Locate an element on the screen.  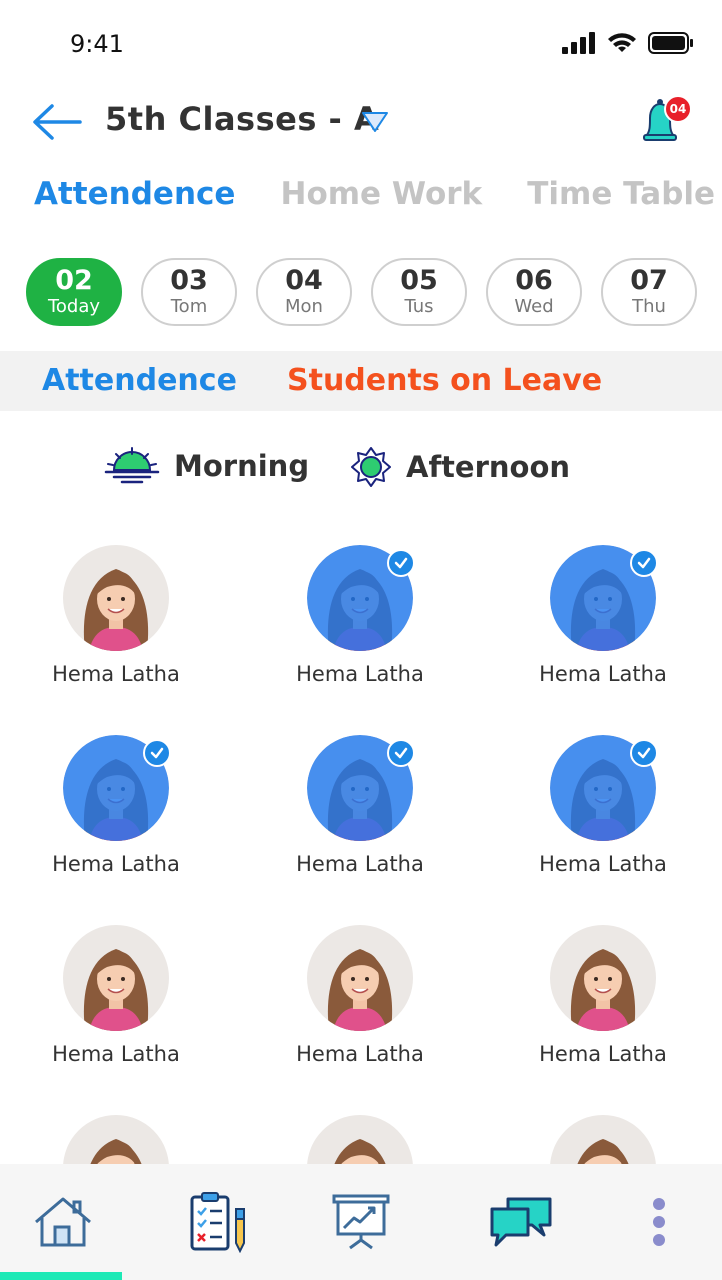
header: 5th Classes - A is located at coordinates (361, 122).